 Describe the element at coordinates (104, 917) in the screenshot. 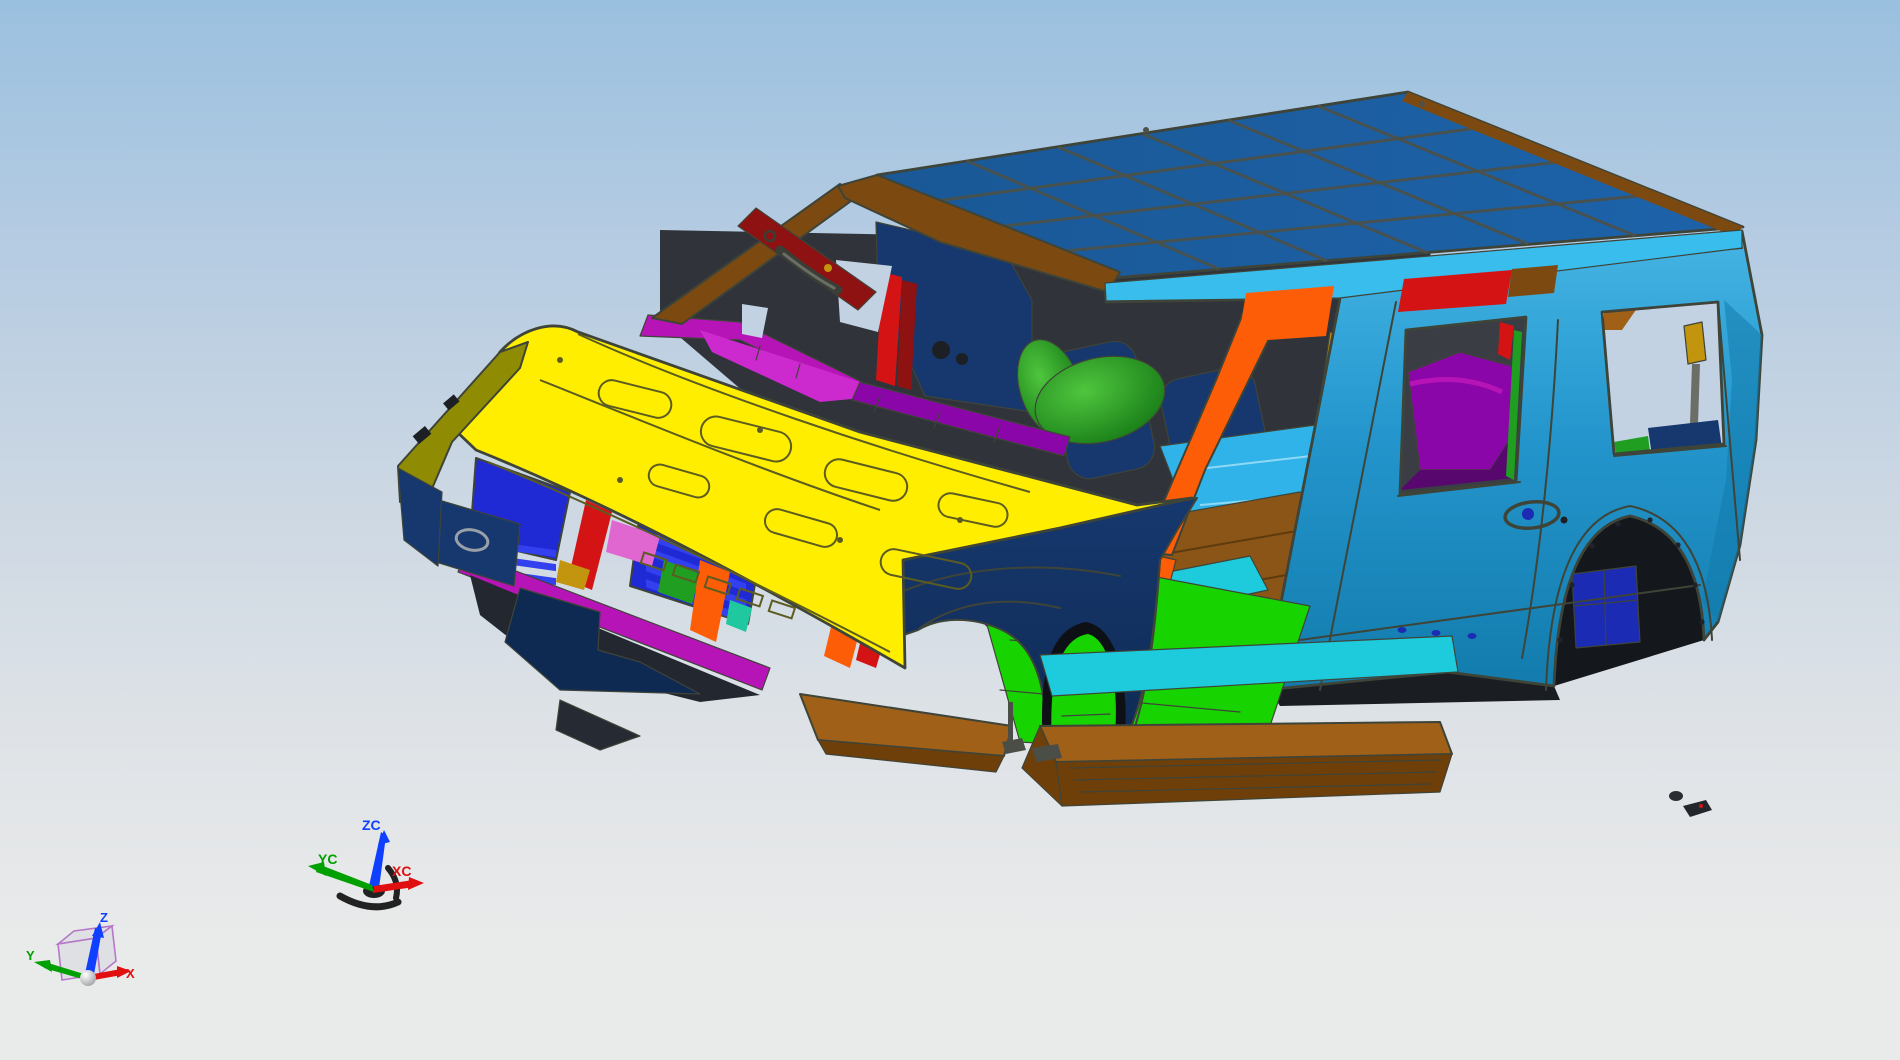

I see `abs-z-label: Z` at that location.